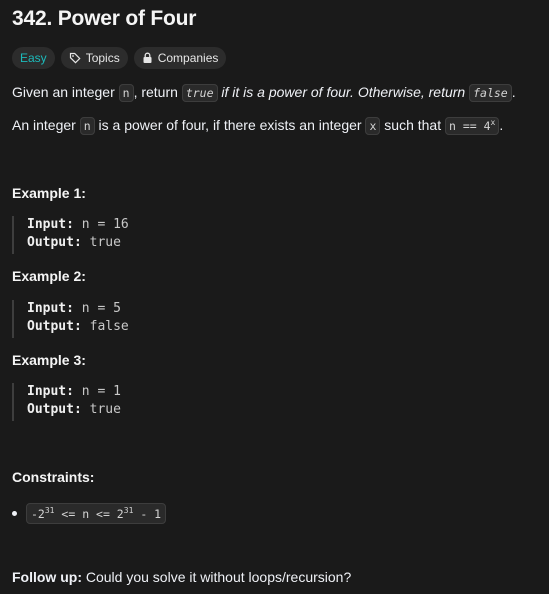  I want to click on problem-title: 342. Power of Four, so click(104, 18).